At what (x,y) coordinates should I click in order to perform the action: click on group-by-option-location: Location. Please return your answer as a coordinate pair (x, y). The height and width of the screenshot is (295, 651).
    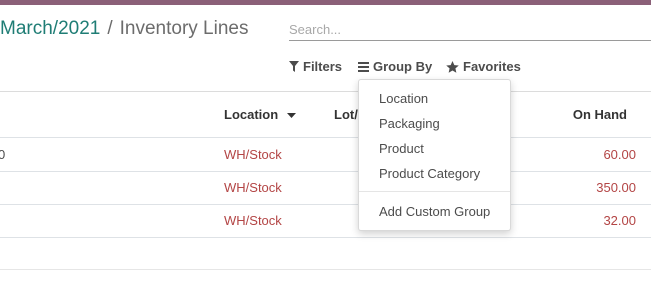
    Looking at the image, I should click on (403, 98).